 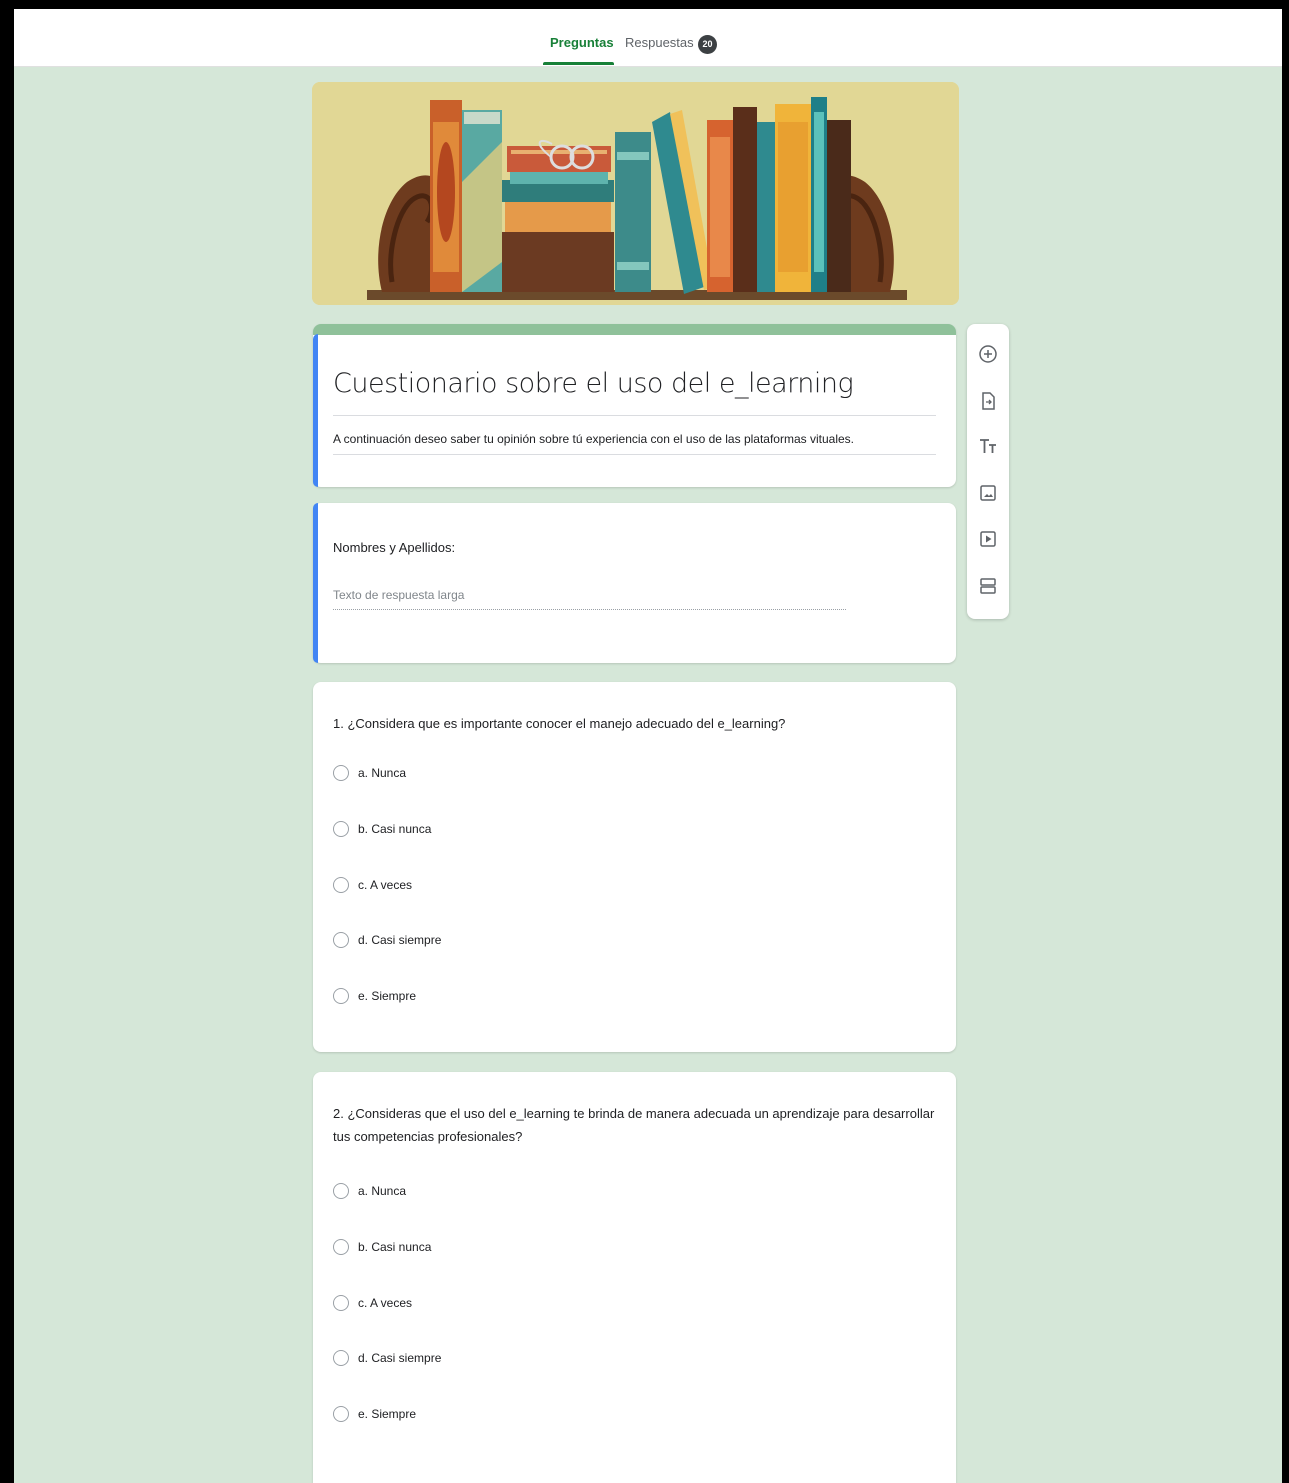 What do you see at coordinates (988, 401) in the screenshot?
I see `import-questions-icon` at bounding box center [988, 401].